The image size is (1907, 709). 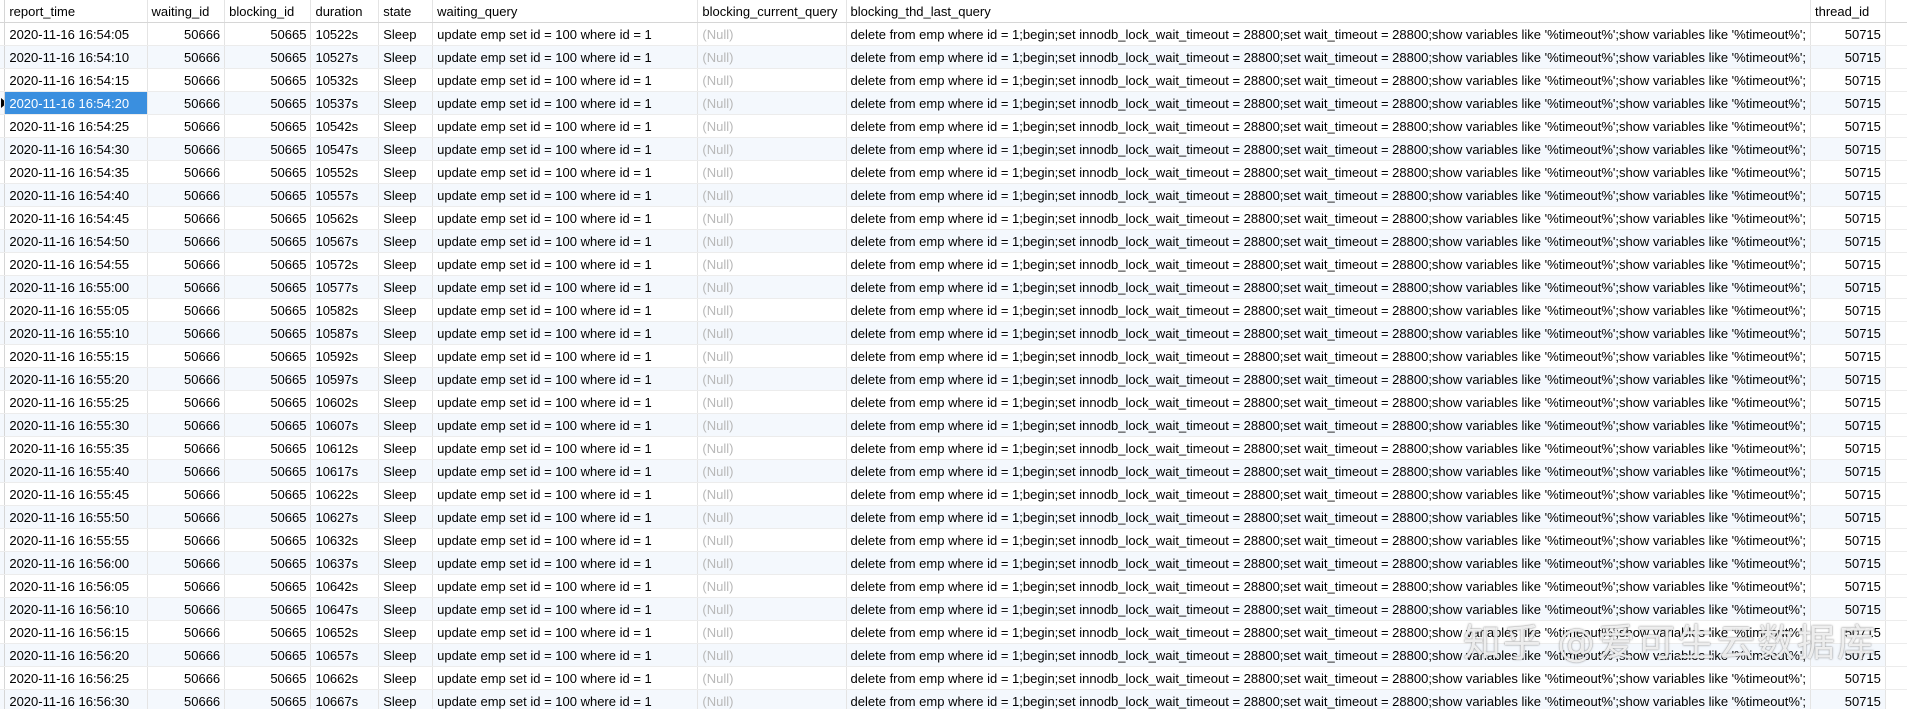 What do you see at coordinates (345, 678) in the screenshot?
I see `cell-duration: 10662s` at bounding box center [345, 678].